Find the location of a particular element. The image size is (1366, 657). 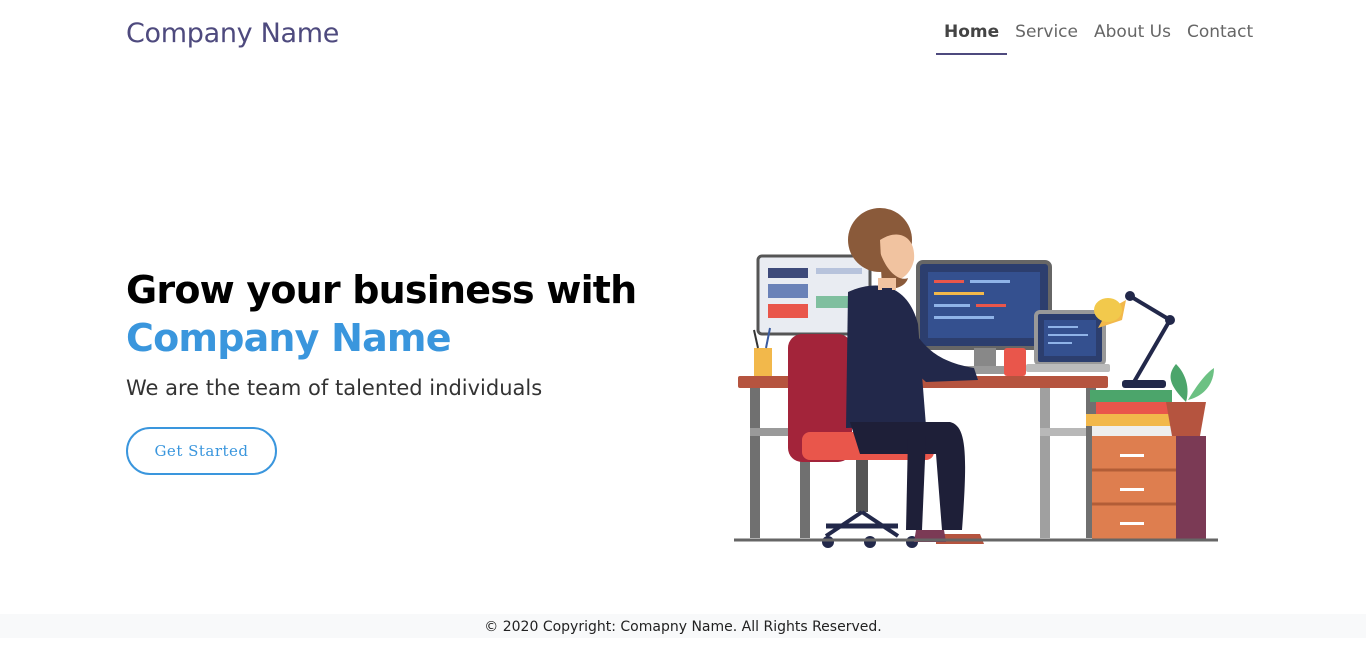

hero-title: Grow your business with Company Name is located at coordinates (386, 314).